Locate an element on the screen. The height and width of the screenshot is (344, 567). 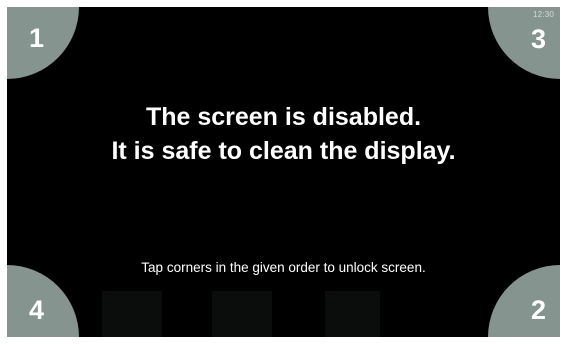
message-line-2: It is safe to clean the display. is located at coordinates (283, 151).